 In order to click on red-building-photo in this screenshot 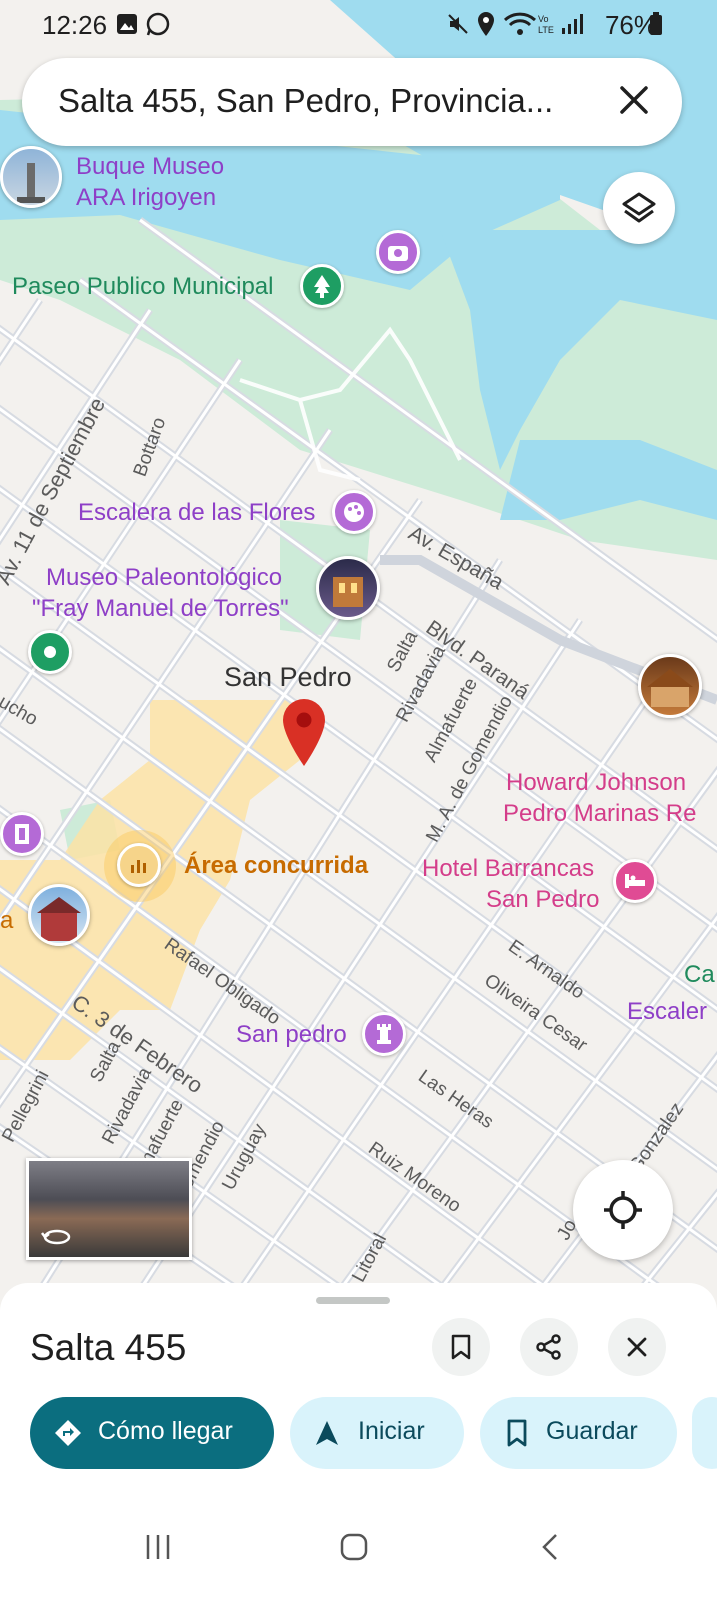, I will do `click(59, 915)`.